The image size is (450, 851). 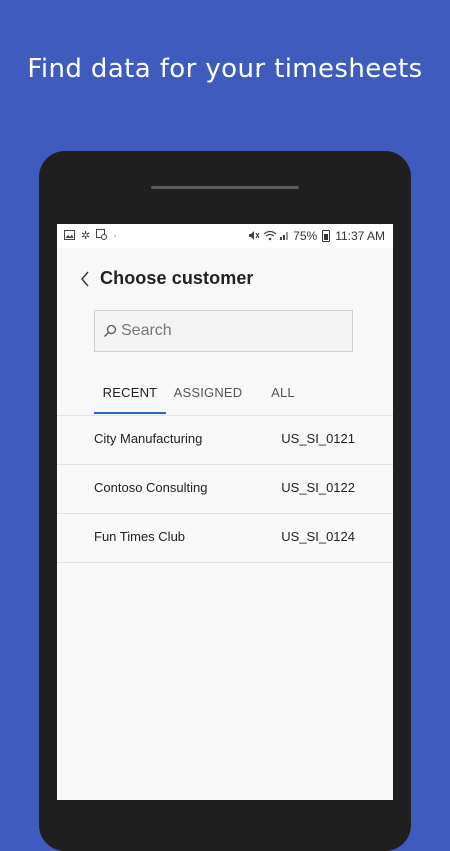 I want to click on battery-icon, so click(x=326, y=236).